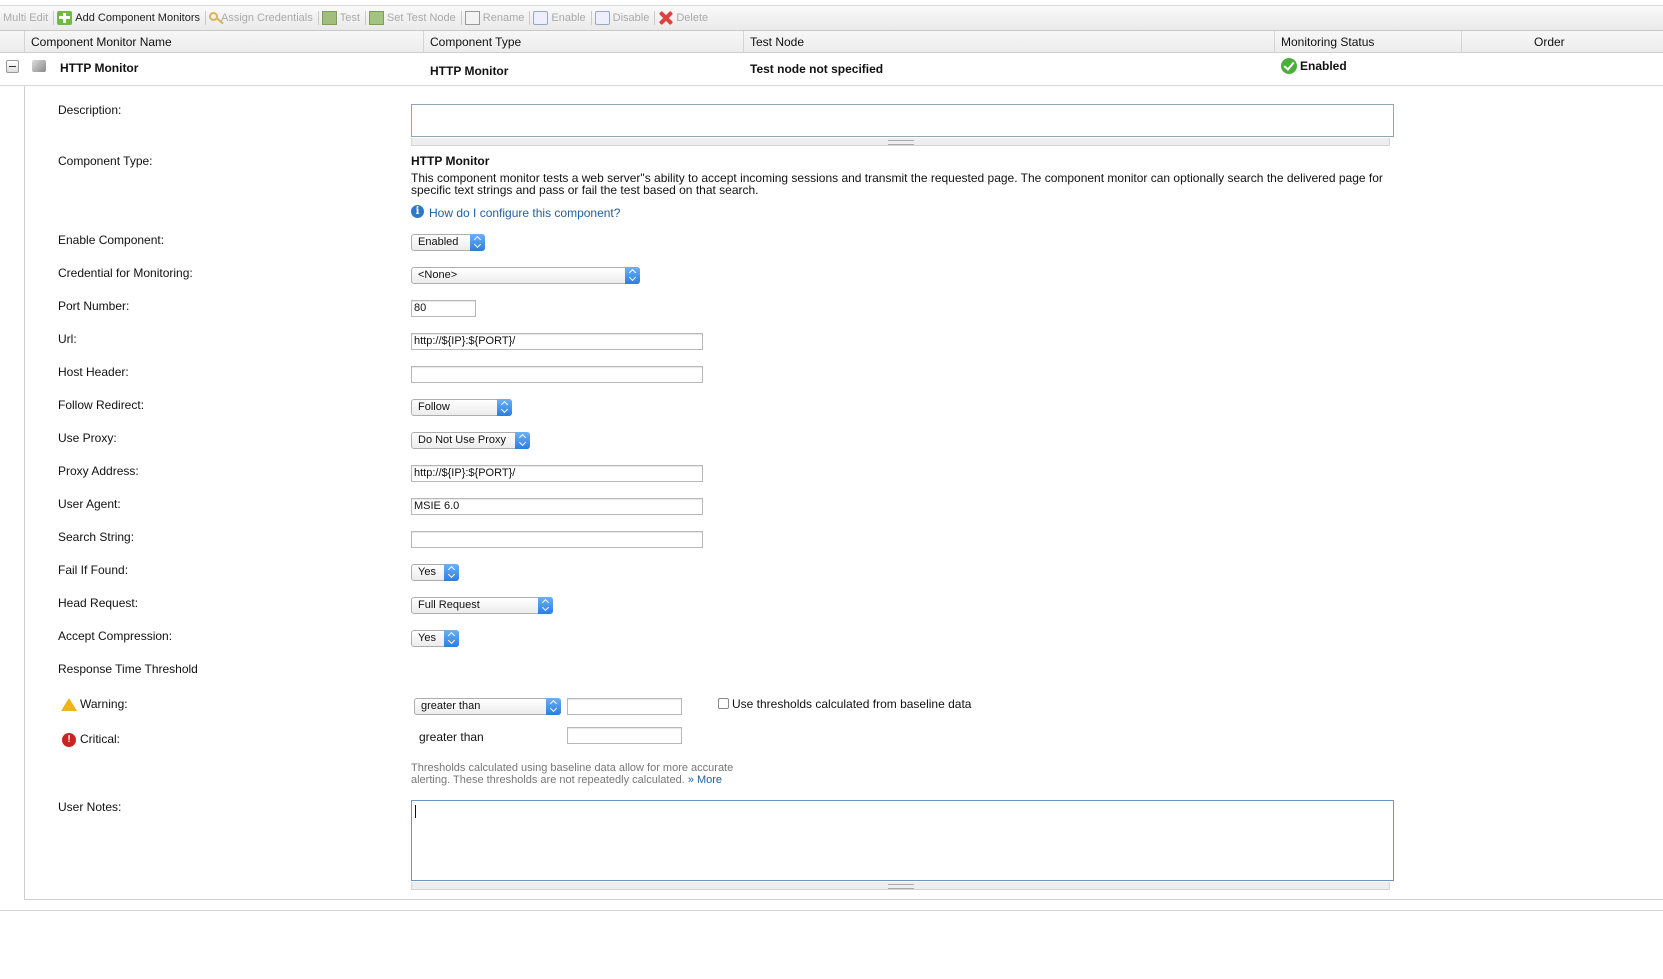 Image resolution: width=1663 pixels, height=979 pixels. I want to click on follow-redirect-select: Follow, so click(461, 407).